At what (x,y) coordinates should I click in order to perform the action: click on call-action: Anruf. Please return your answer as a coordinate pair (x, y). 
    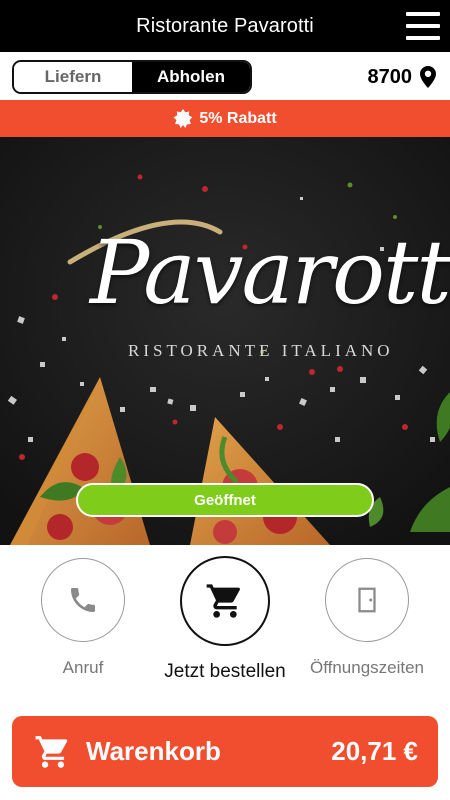
    Looking at the image, I should click on (83, 618).